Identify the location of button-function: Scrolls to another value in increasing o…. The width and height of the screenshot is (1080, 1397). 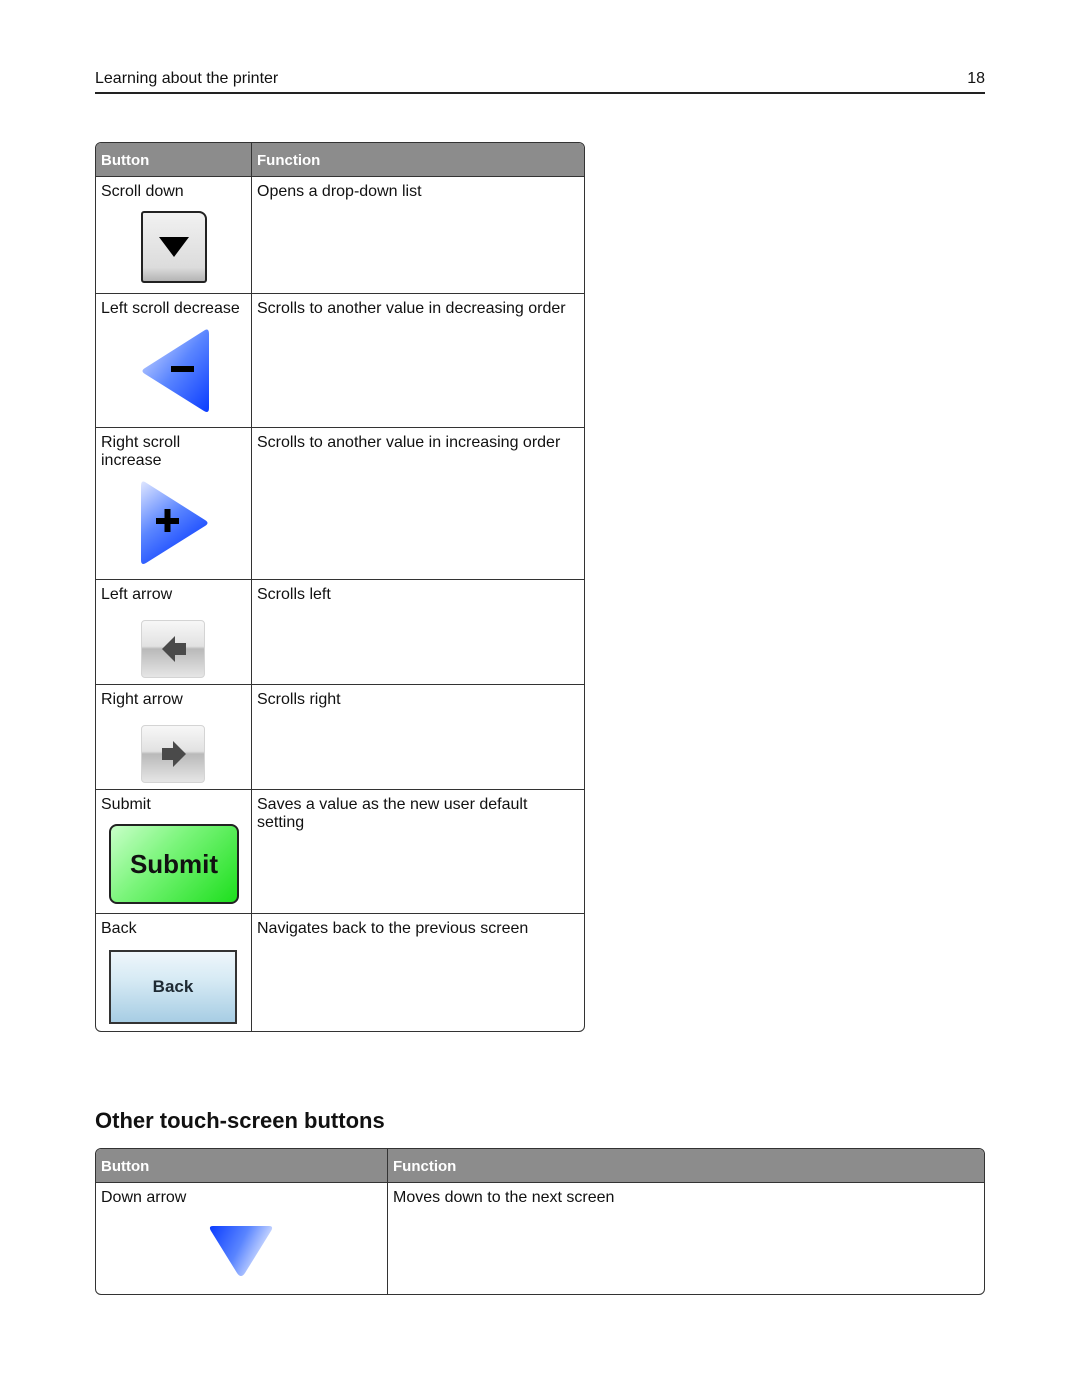
(417, 503).